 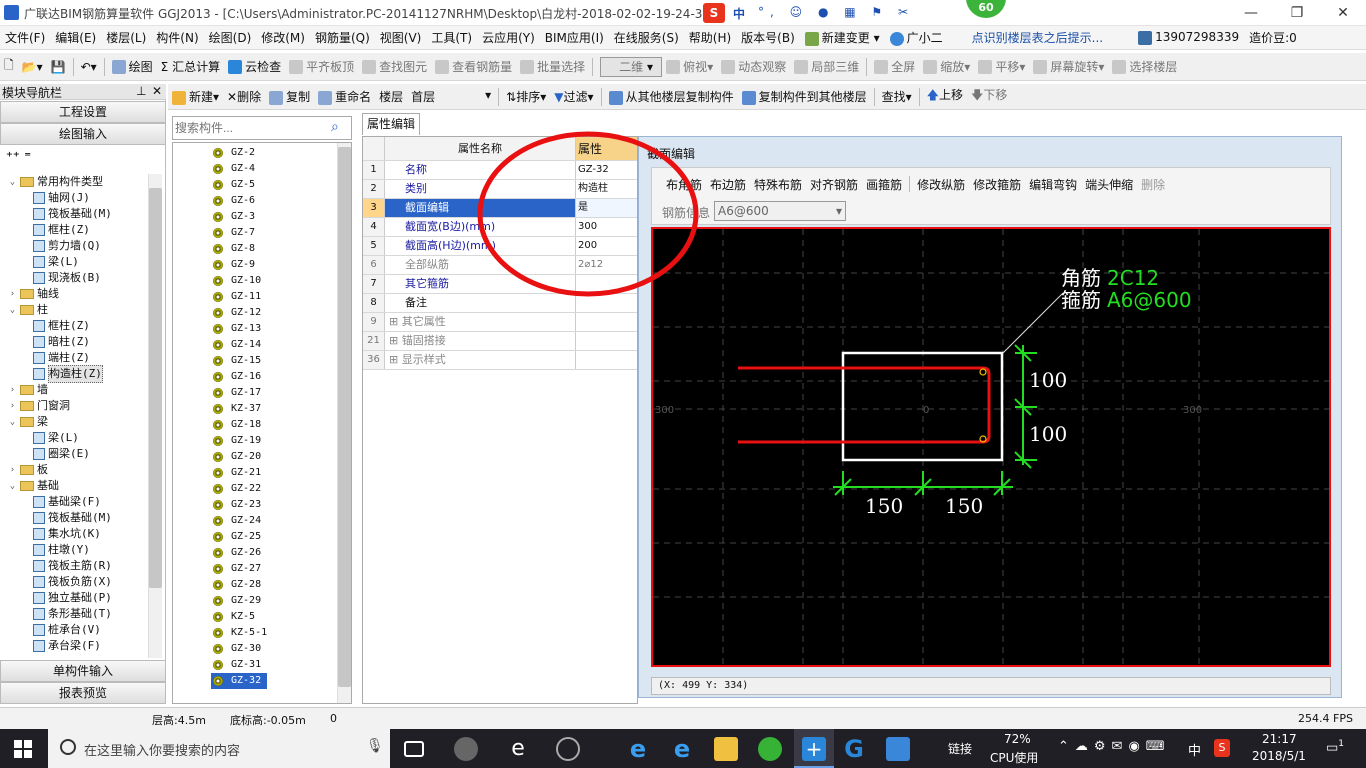 What do you see at coordinates (155, 416) in the screenshot?
I see `tree-scrollbar` at bounding box center [155, 416].